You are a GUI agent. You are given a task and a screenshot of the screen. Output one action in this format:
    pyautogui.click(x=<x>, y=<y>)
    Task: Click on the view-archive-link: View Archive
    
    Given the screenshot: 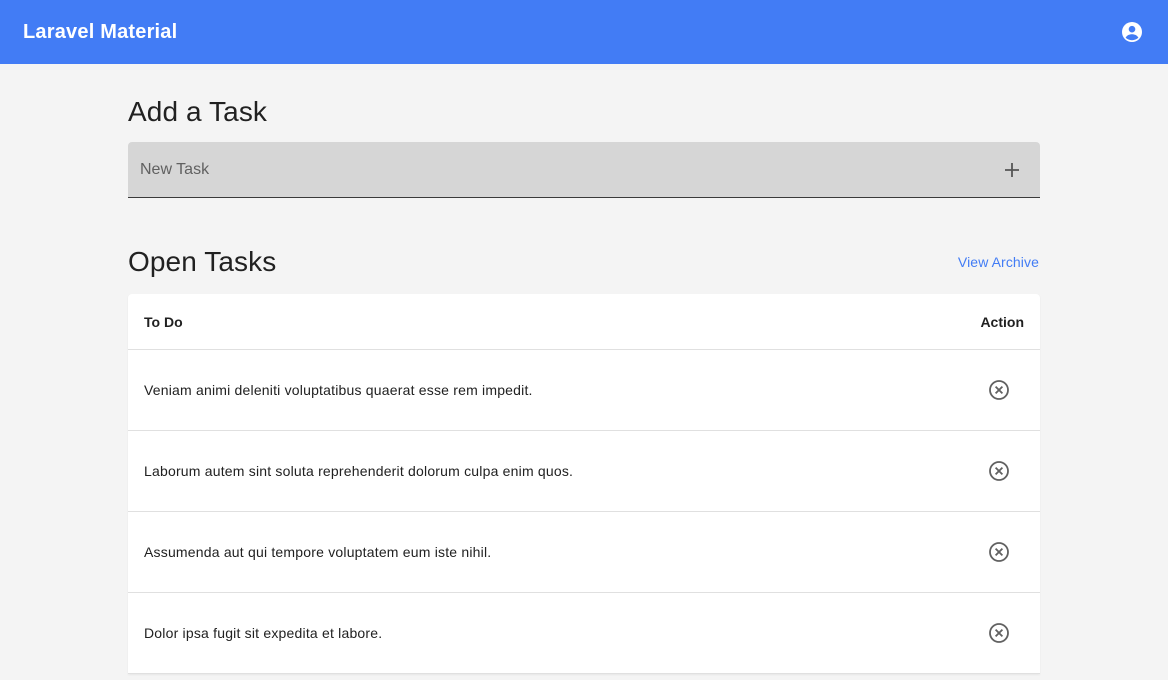 What is the action you would take?
    pyautogui.click(x=998, y=262)
    